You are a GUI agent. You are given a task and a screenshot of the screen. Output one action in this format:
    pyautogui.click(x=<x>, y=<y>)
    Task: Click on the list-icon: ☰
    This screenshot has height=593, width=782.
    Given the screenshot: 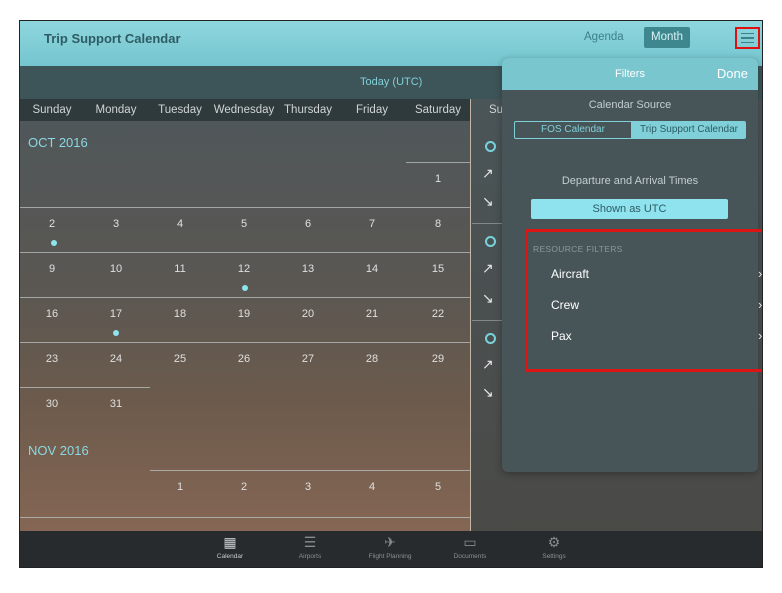 What is the action you would take?
    pyautogui.click(x=310, y=542)
    